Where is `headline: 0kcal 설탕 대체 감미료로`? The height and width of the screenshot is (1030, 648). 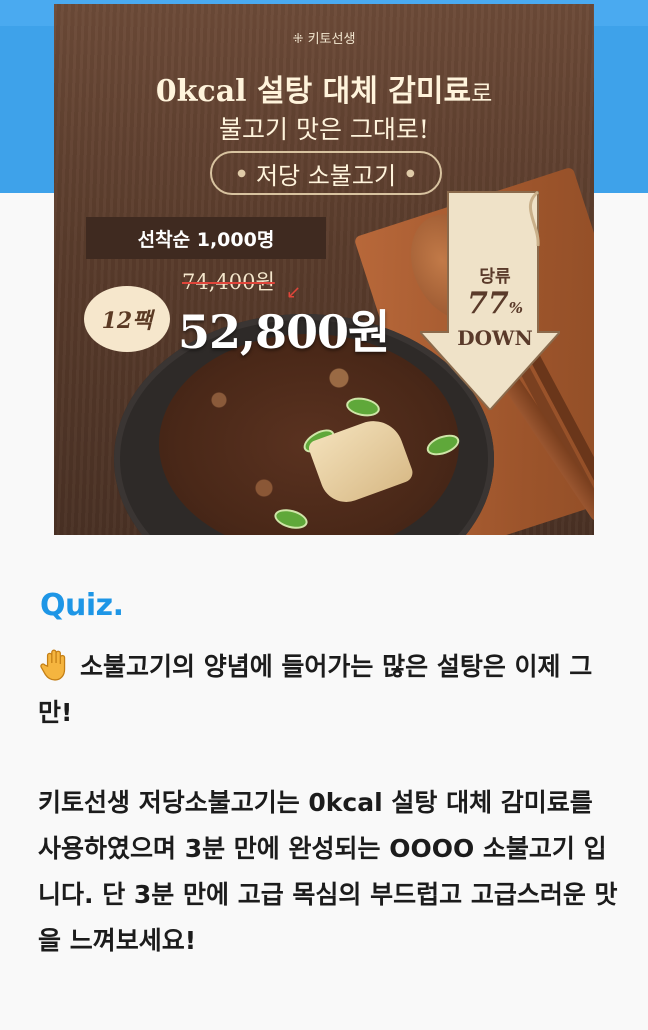
headline: 0kcal 설탕 대체 감미료로 is located at coordinates (324, 91).